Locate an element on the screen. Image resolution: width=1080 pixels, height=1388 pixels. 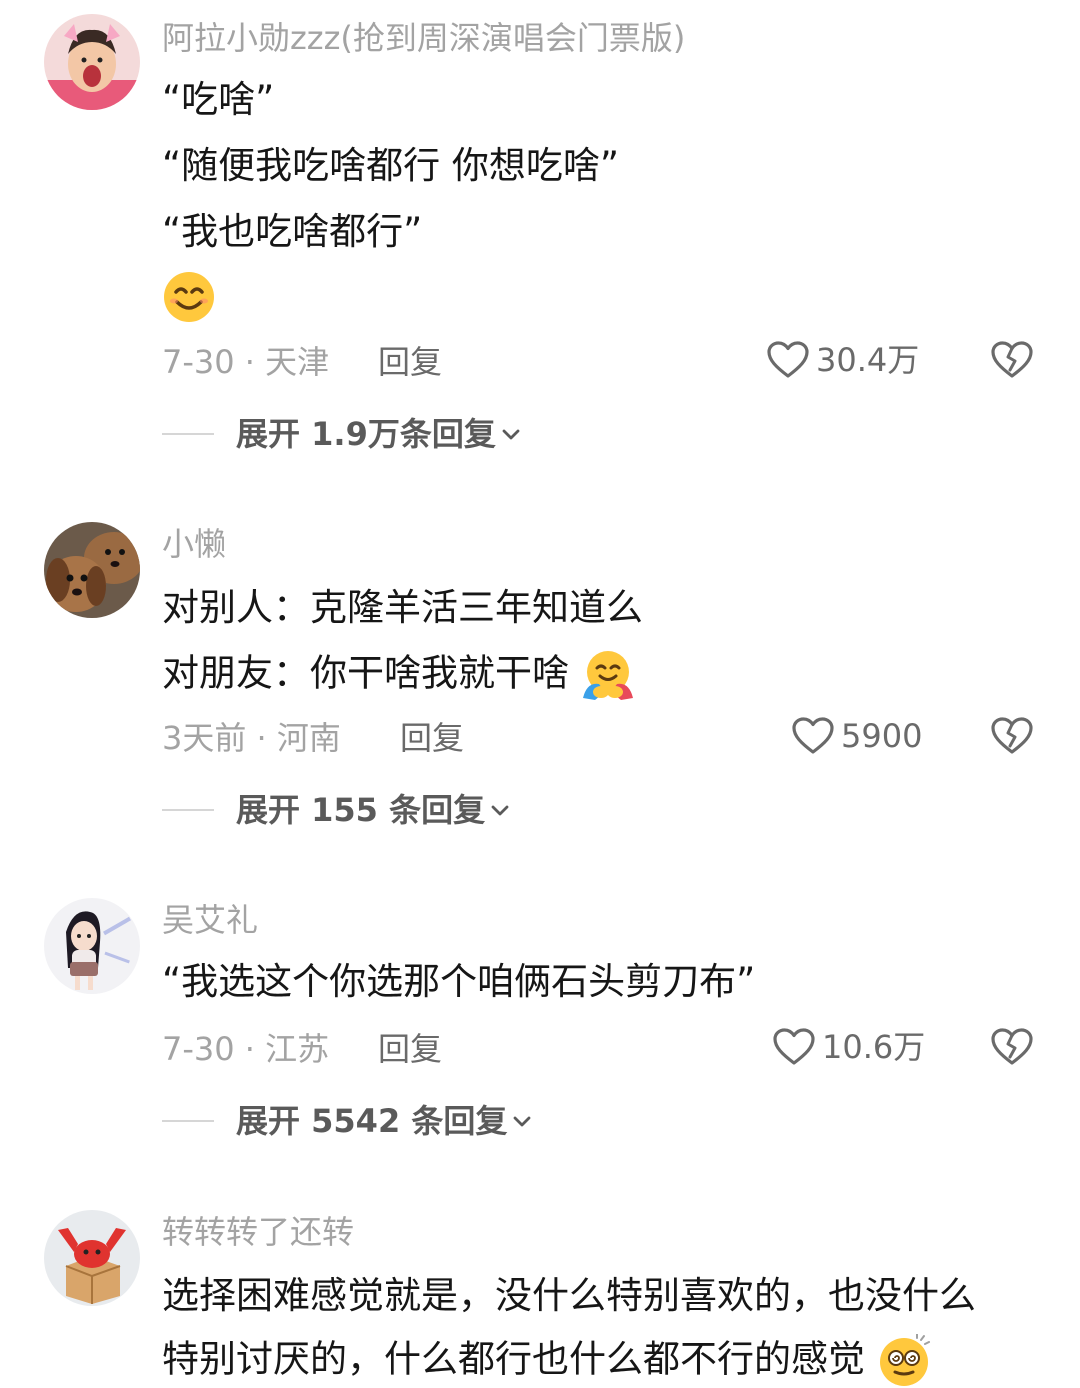
like-button: 10.6万 is located at coordinates (848, 1047).